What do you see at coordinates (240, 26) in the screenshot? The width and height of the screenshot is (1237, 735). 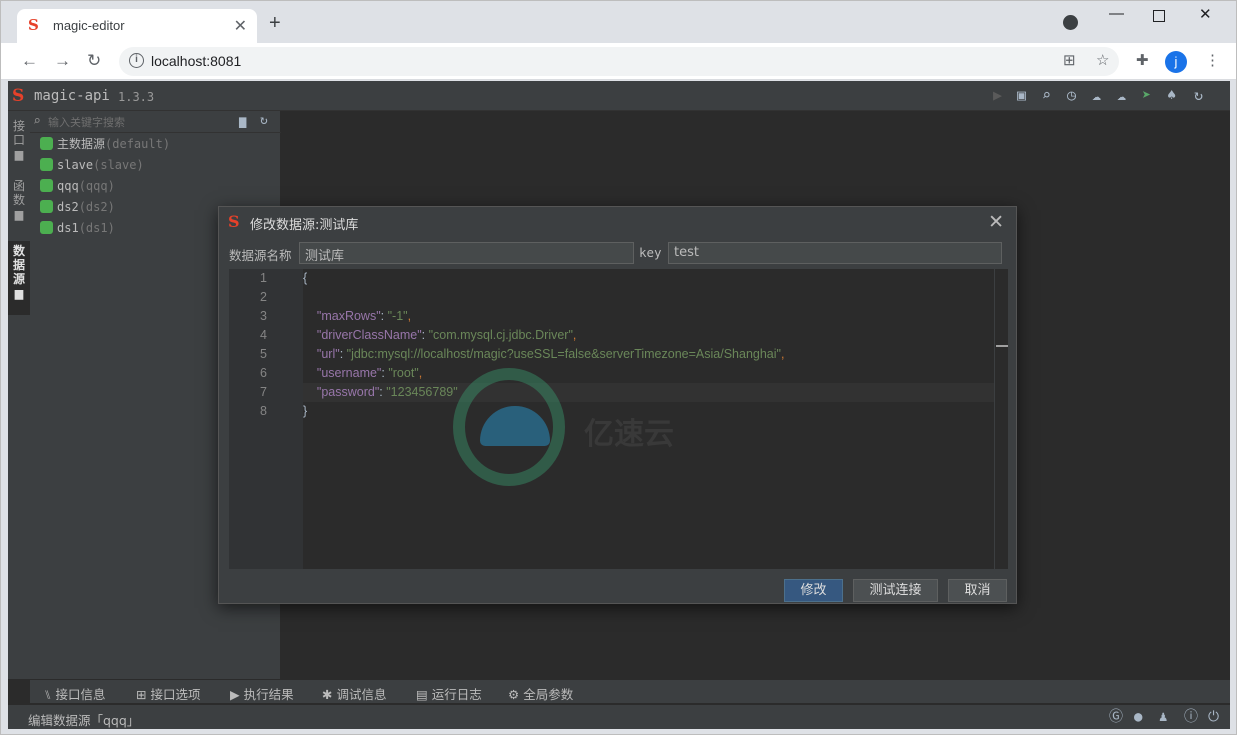 I see `tab-close-button: ✕` at bounding box center [240, 26].